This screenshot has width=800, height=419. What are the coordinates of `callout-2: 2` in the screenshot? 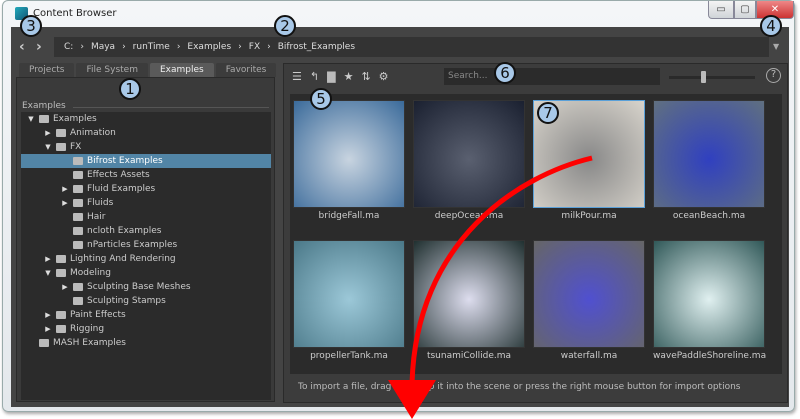 It's located at (285, 26).